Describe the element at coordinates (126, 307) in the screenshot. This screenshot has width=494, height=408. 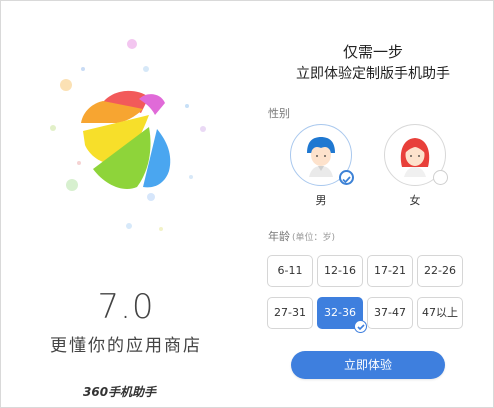
I see `version-number: 7.0` at that location.